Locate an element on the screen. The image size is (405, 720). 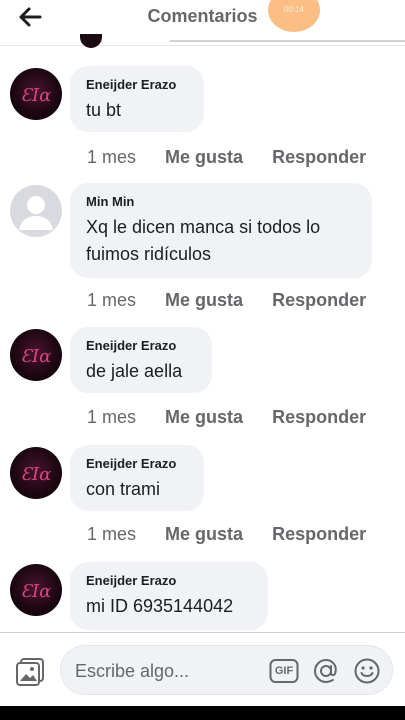
clipped-previous-comment is located at coordinates (237, 41).